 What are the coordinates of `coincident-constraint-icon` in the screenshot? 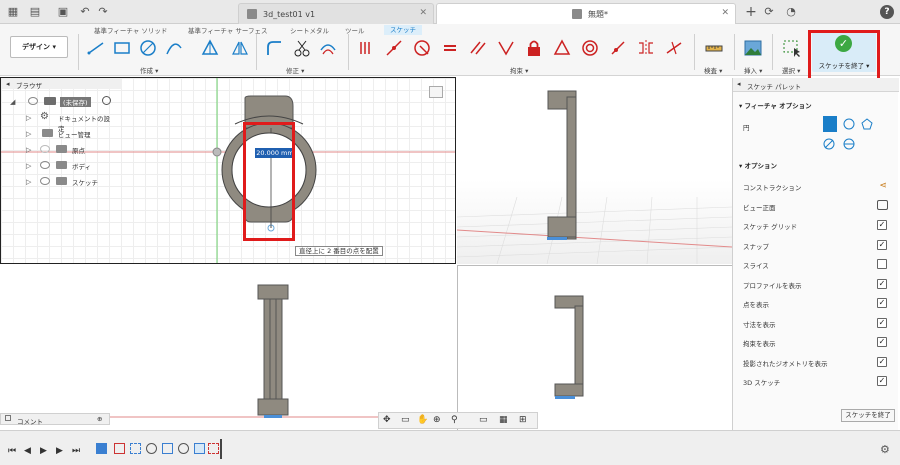 It's located at (366, 48).